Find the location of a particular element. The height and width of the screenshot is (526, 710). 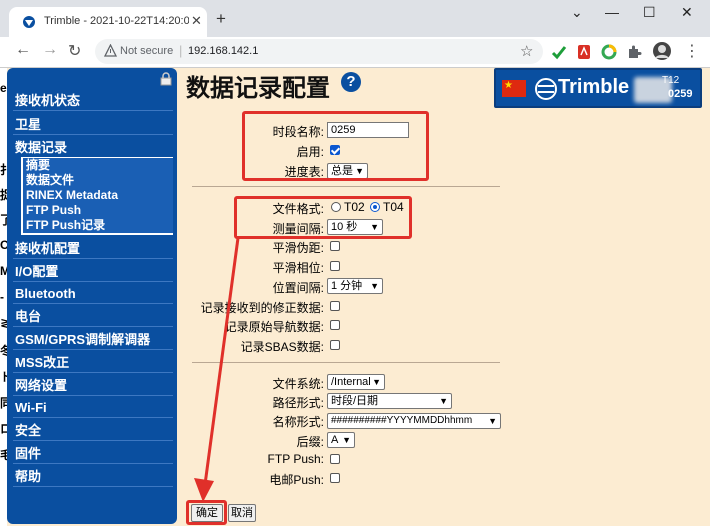

sync-extension-icon is located at coordinates (609, 52).